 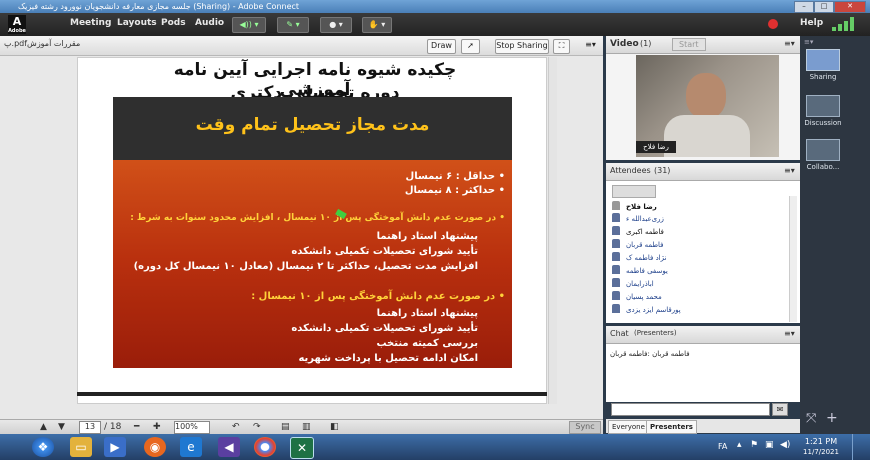 What do you see at coordinates (552, 230) in the screenshot?
I see `vertical-scrollbar` at bounding box center [552, 230].